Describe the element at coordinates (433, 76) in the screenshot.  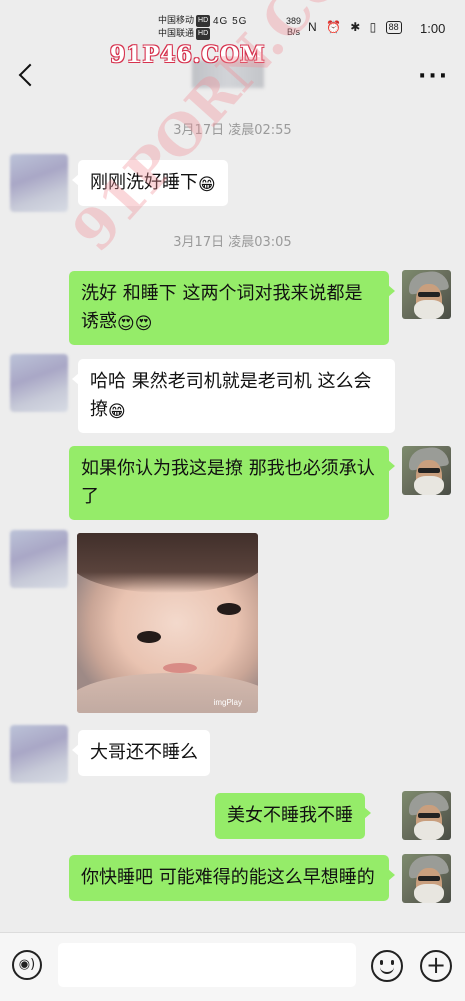
I see `more-options-icon: ···` at that location.